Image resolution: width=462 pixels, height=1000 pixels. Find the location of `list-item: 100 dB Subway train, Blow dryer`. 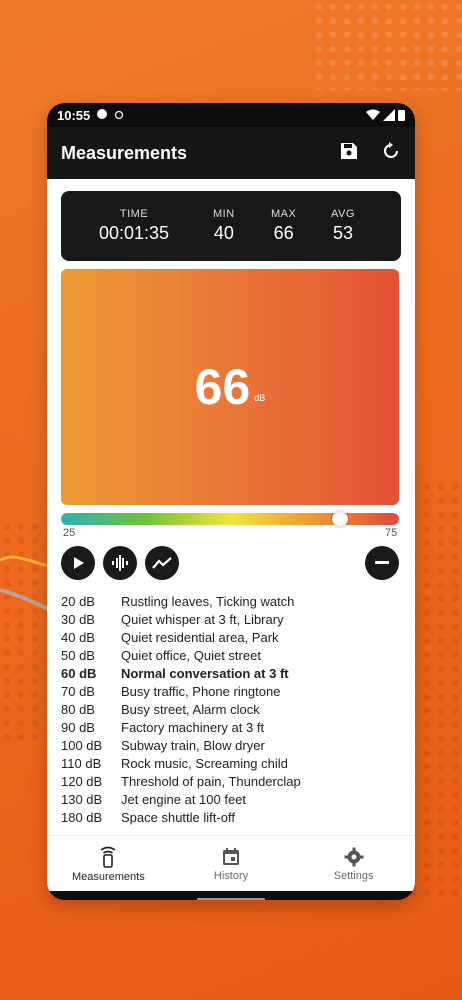

list-item: 100 dB Subway train, Blow dryer is located at coordinates (231, 745).